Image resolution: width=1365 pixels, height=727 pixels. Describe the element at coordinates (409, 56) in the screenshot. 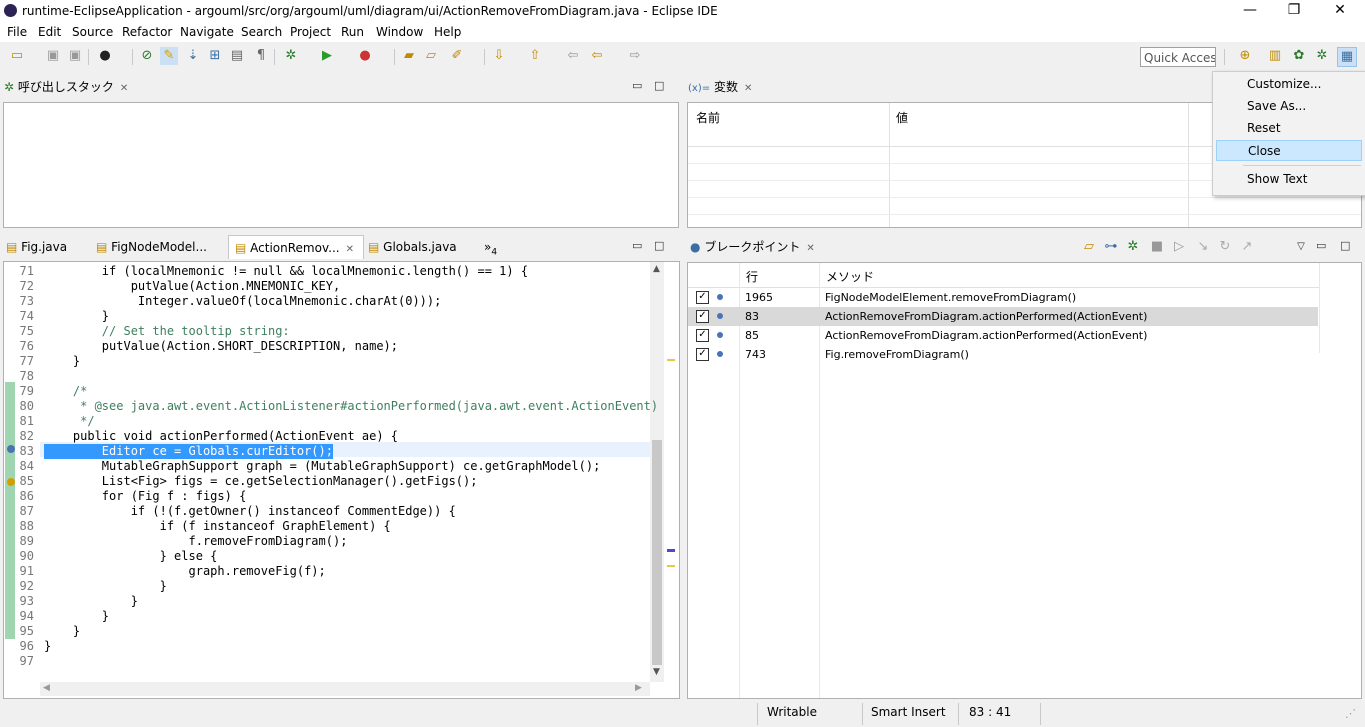

I see `new-package-icon: ▰` at that location.